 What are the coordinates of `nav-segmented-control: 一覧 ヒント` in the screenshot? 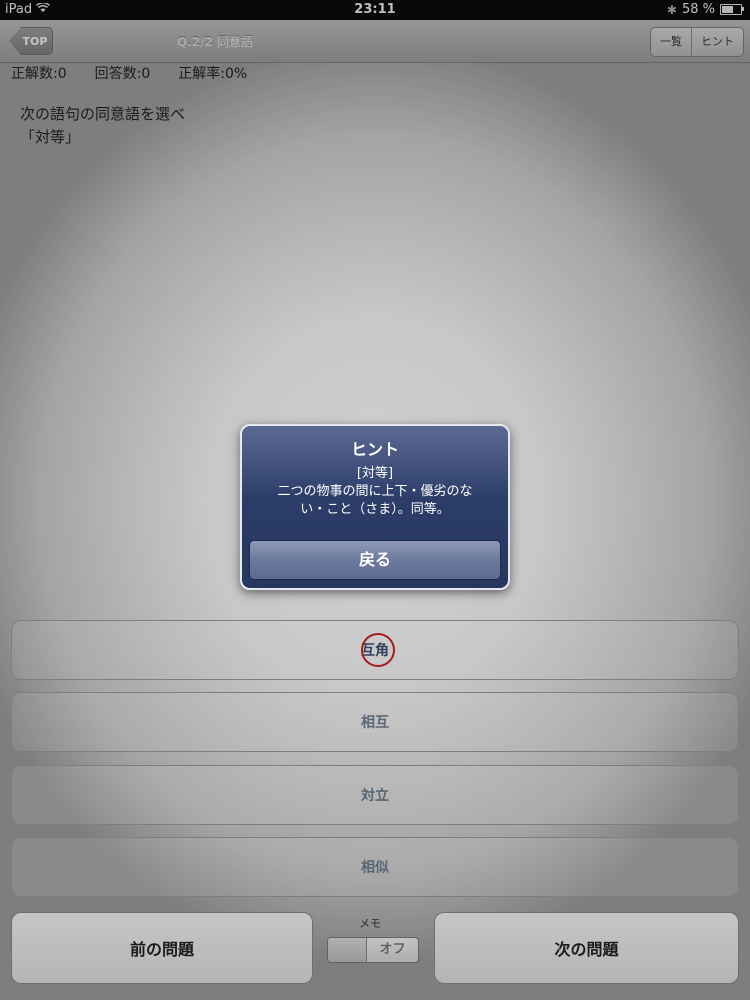 It's located at (697, 42).